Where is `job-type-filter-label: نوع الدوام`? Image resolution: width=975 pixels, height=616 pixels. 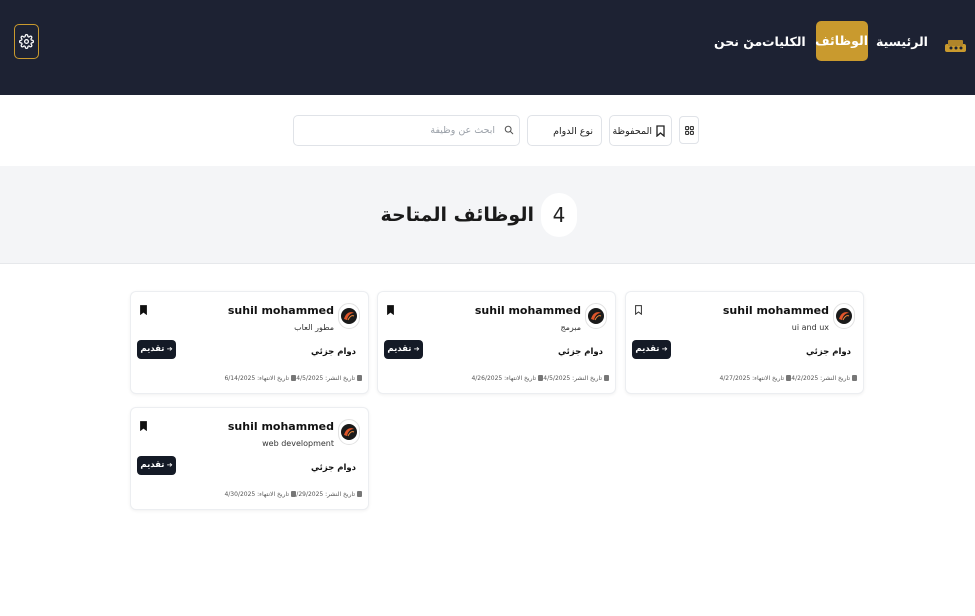
job-type-filter-label: نوع الدوام is located at coordinates (573, 131).